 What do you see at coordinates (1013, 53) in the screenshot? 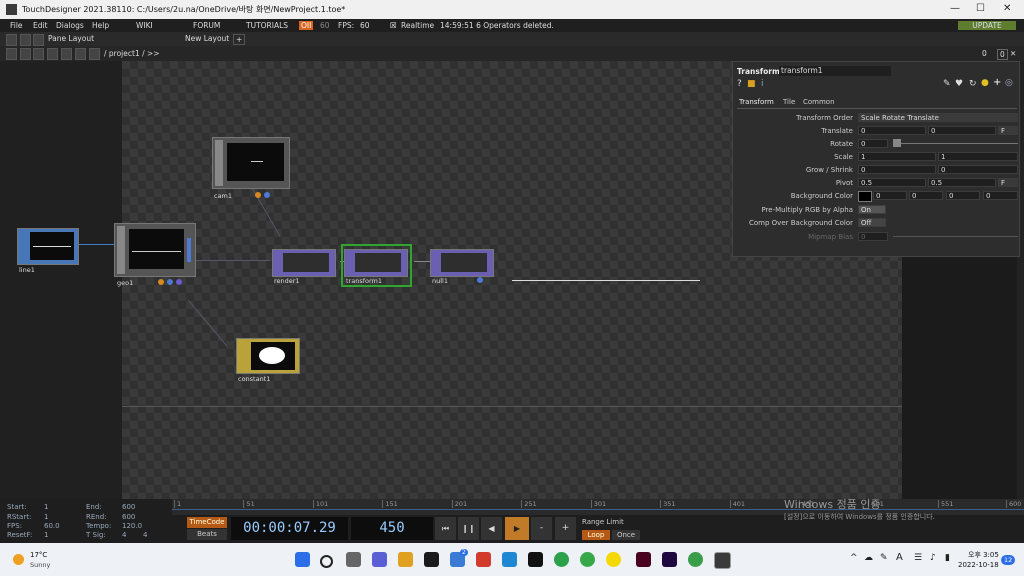
I see `close-pane-icon: ✕` at bounding box center [1013, 53].